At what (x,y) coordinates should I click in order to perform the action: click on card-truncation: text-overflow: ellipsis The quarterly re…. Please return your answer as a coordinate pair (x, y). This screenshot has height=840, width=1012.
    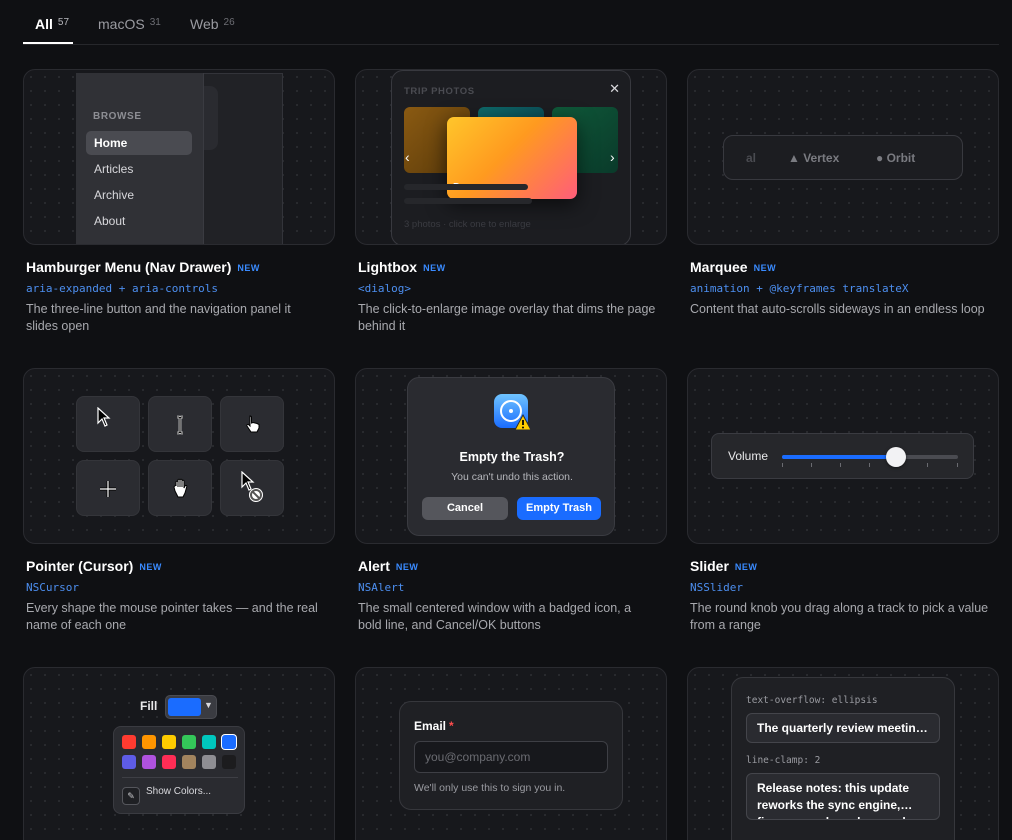
    Looking at the image, I should click on (843, 753).